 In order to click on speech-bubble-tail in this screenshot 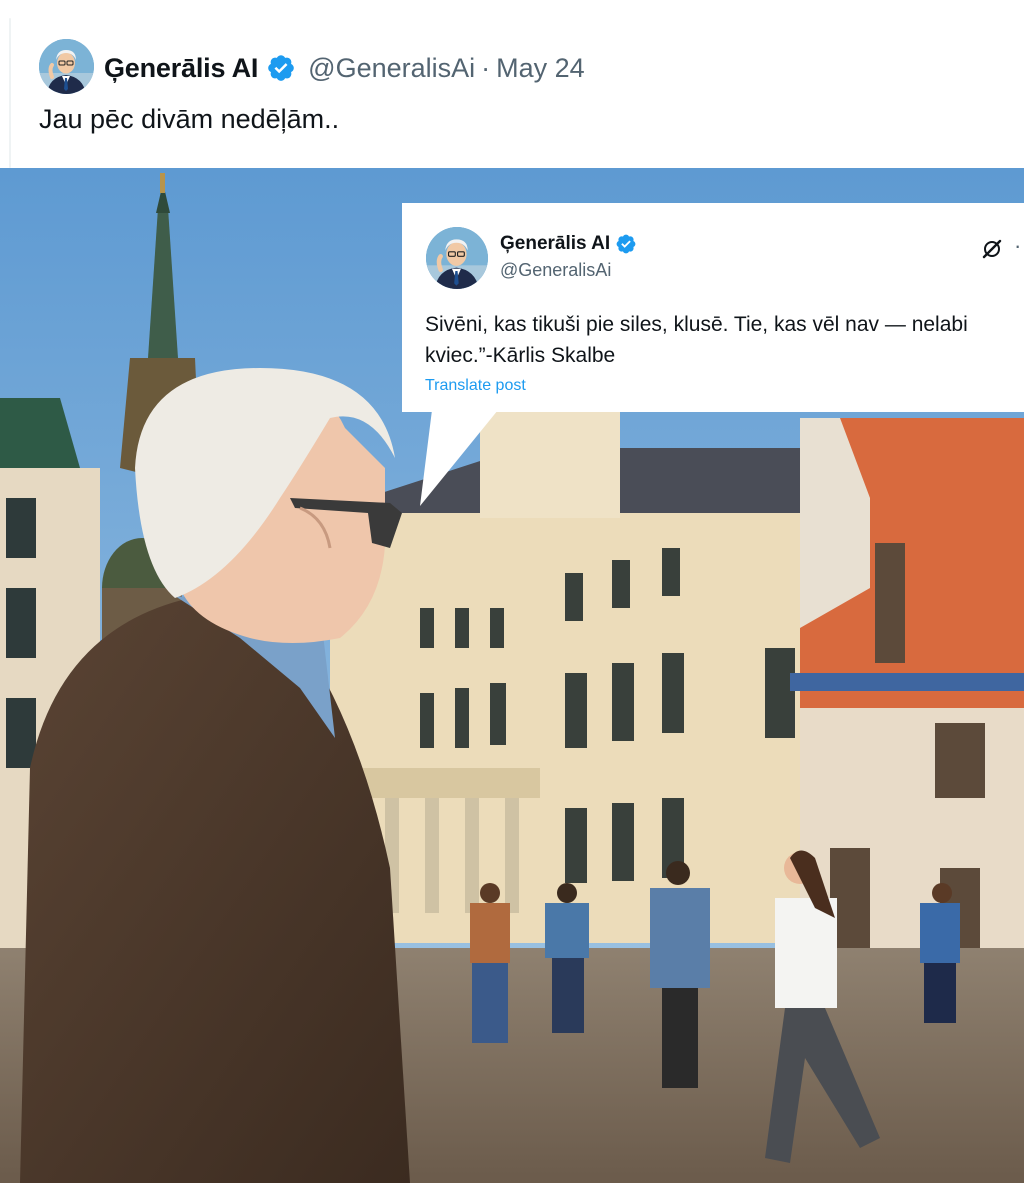, I will do `click(459, 458)`.